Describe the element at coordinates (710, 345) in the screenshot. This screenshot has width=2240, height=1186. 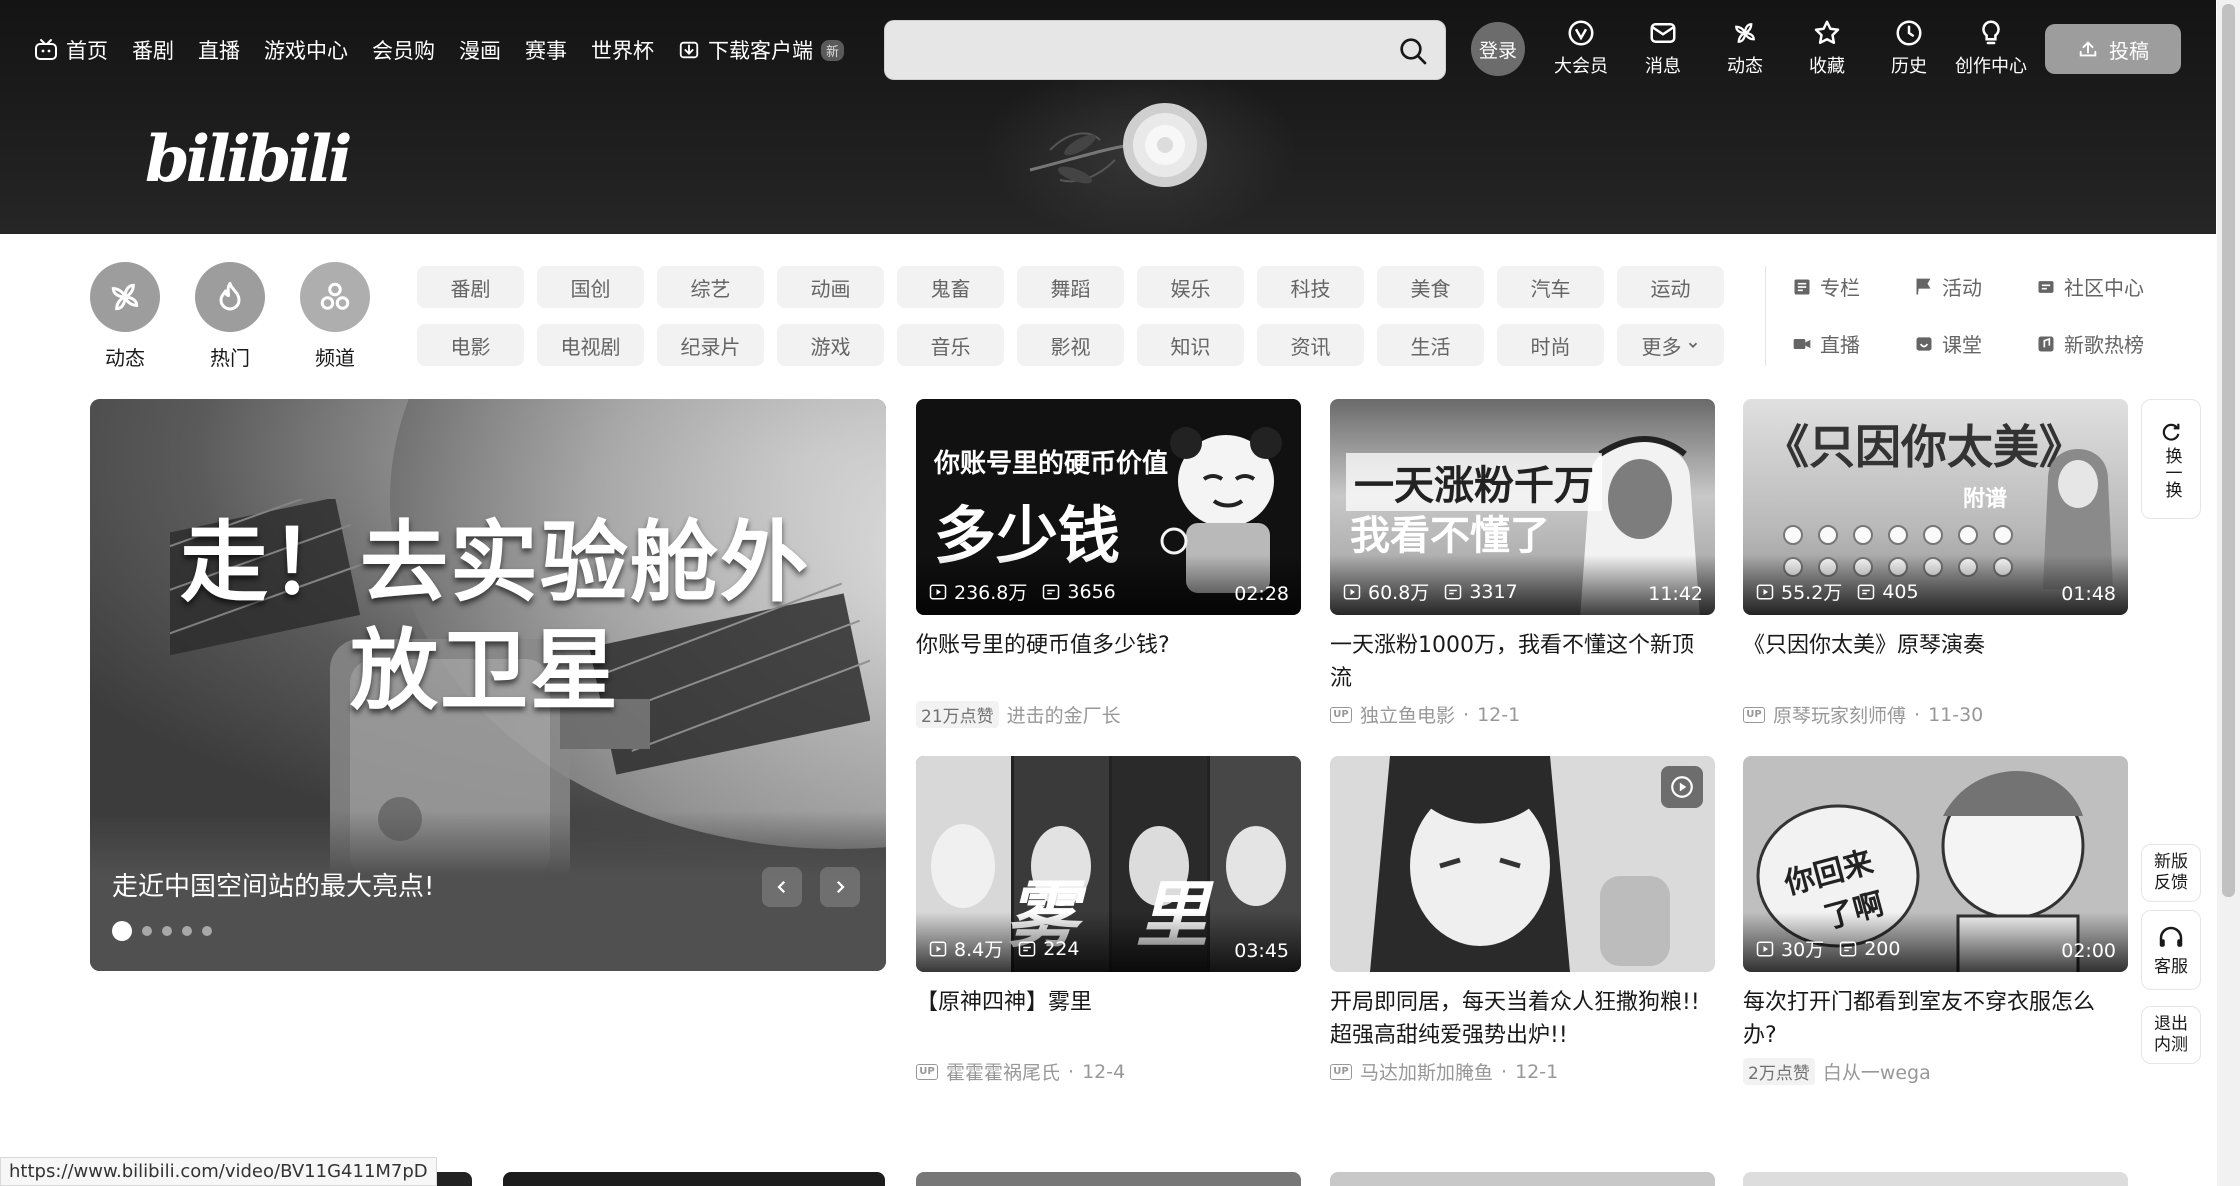
I see `tag-documentary: 纪录片` at that location.